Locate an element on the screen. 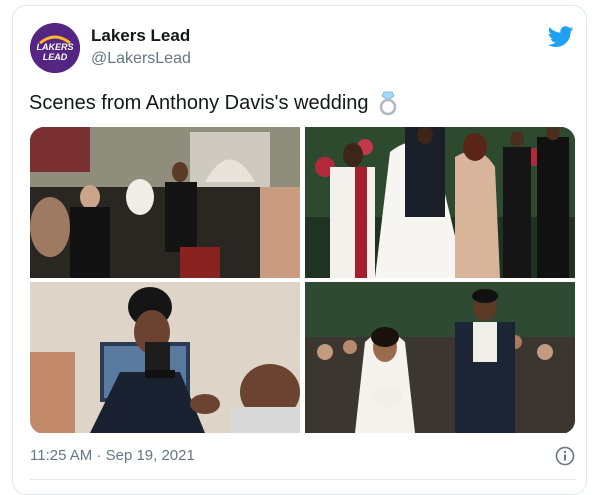 The image size is (600, 495). info-icon is located at coordinates (565, 456).